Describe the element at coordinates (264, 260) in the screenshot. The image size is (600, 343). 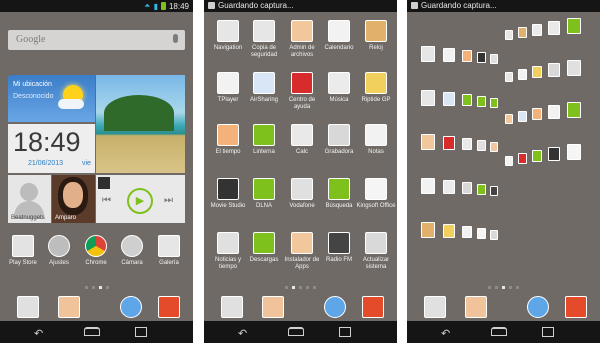
I see `app-label: Descargas` at that location.